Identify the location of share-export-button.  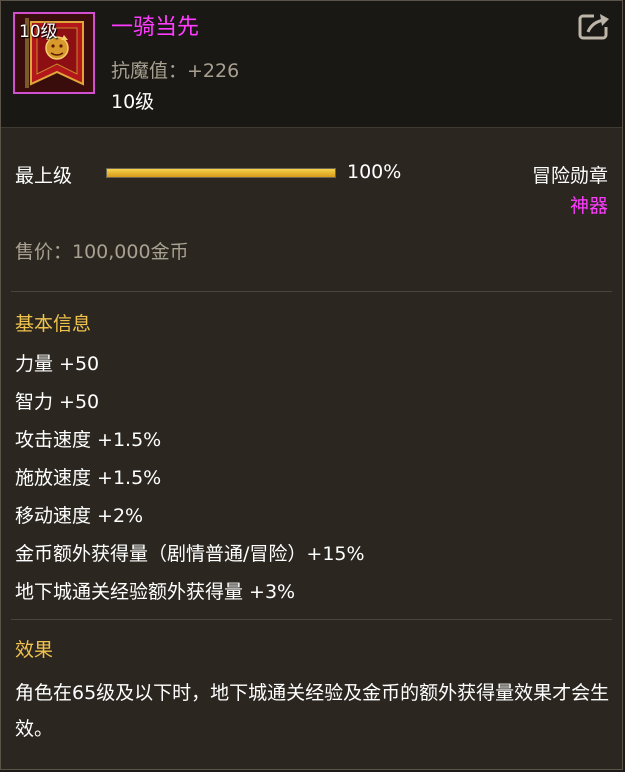
(595, 26).